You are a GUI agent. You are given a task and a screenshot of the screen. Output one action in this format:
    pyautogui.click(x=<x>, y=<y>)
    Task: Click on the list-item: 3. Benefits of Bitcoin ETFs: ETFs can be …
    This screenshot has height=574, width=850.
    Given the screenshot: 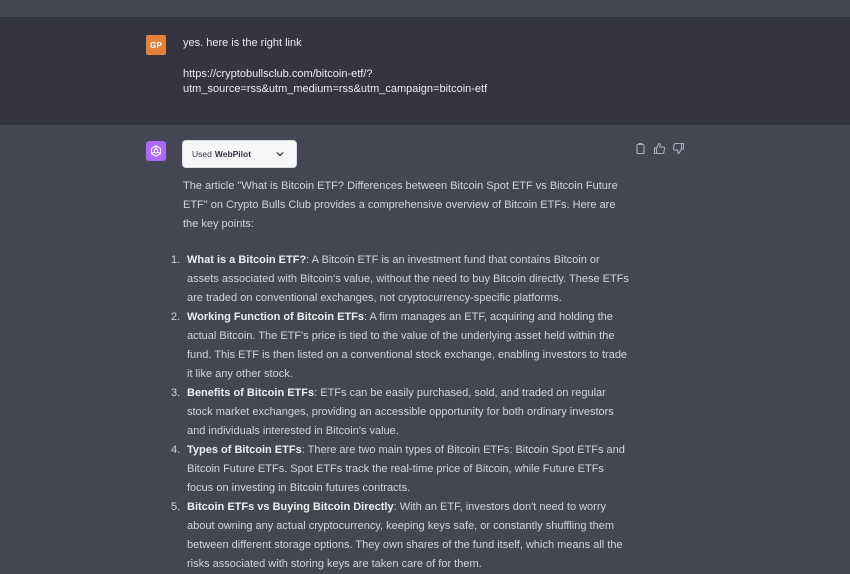 What is the action you would take?
    pyautogui.click(x=402, y=412)
    